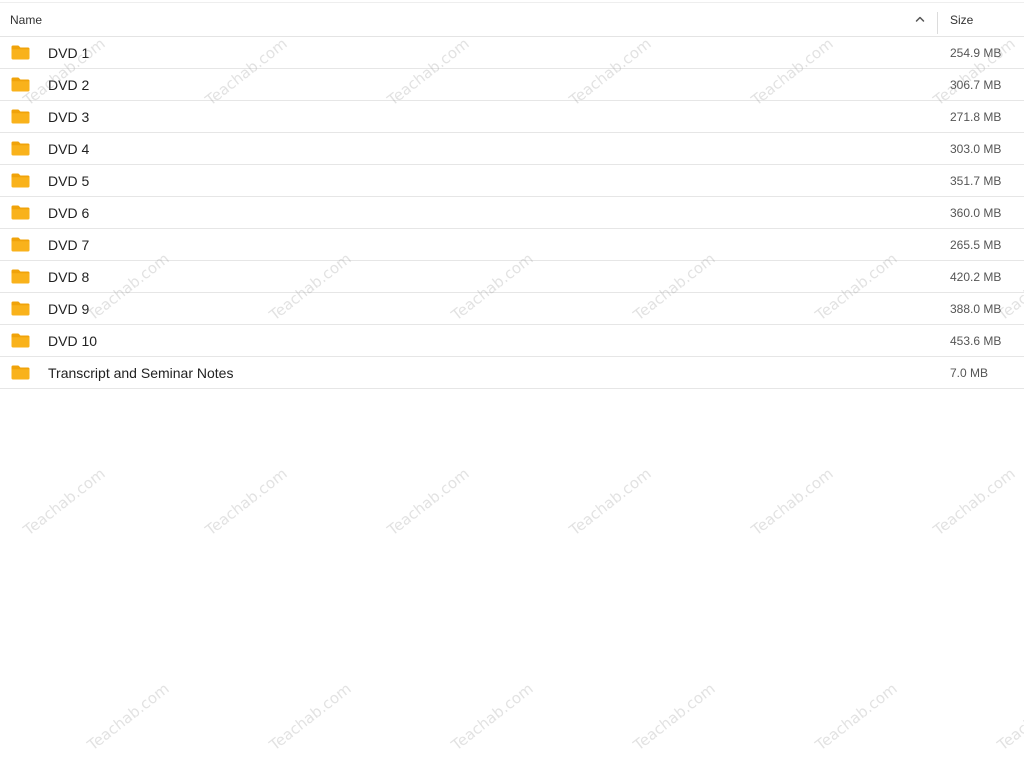 The height and width of the screenshot is (768, 1024). I want to click on file-size: 360.0 MB, so click(976, 213).